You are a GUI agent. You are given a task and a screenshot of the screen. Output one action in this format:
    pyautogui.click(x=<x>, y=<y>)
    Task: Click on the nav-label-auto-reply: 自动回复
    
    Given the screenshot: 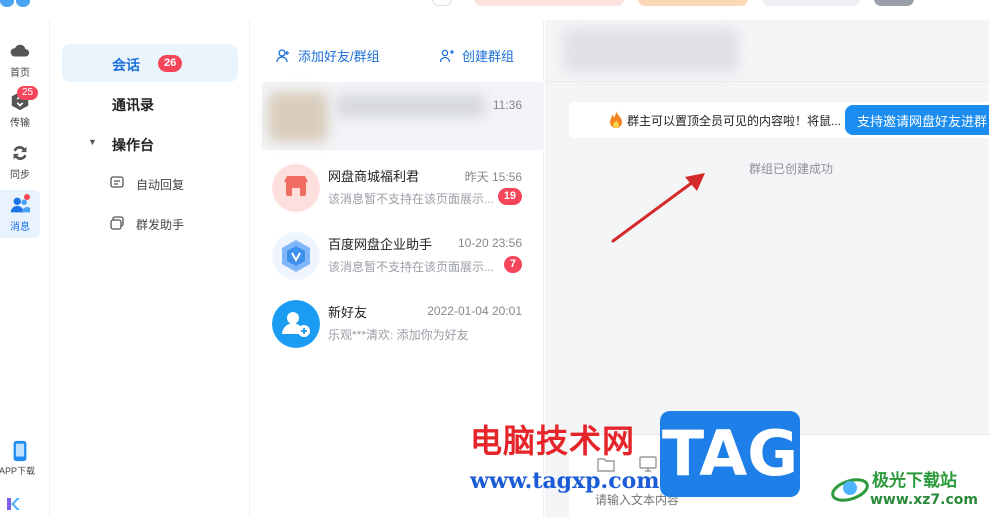 What is the action you would take?
    pyautogui.click(x=160, y=185)
    